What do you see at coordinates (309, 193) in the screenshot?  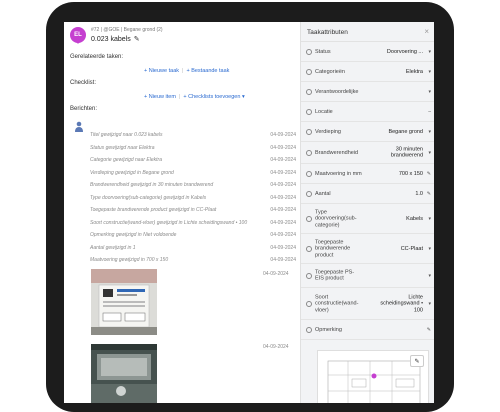 I see `hash-icon` at bounding box center [309, 193].